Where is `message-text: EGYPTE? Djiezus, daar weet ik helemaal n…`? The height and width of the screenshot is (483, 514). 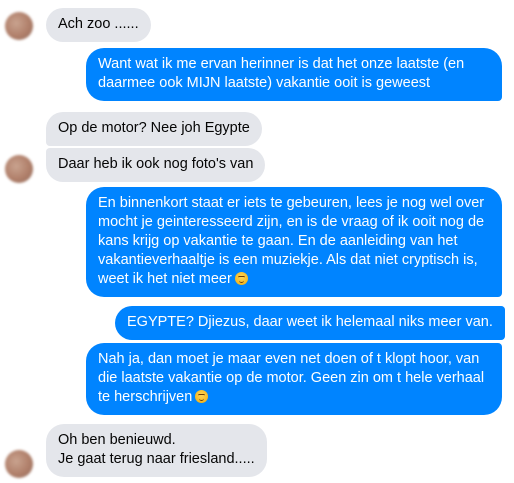 message-text: EGYPTE? Djiezus, daar weet ik helemaal n… is located at coordinates (310, 322).